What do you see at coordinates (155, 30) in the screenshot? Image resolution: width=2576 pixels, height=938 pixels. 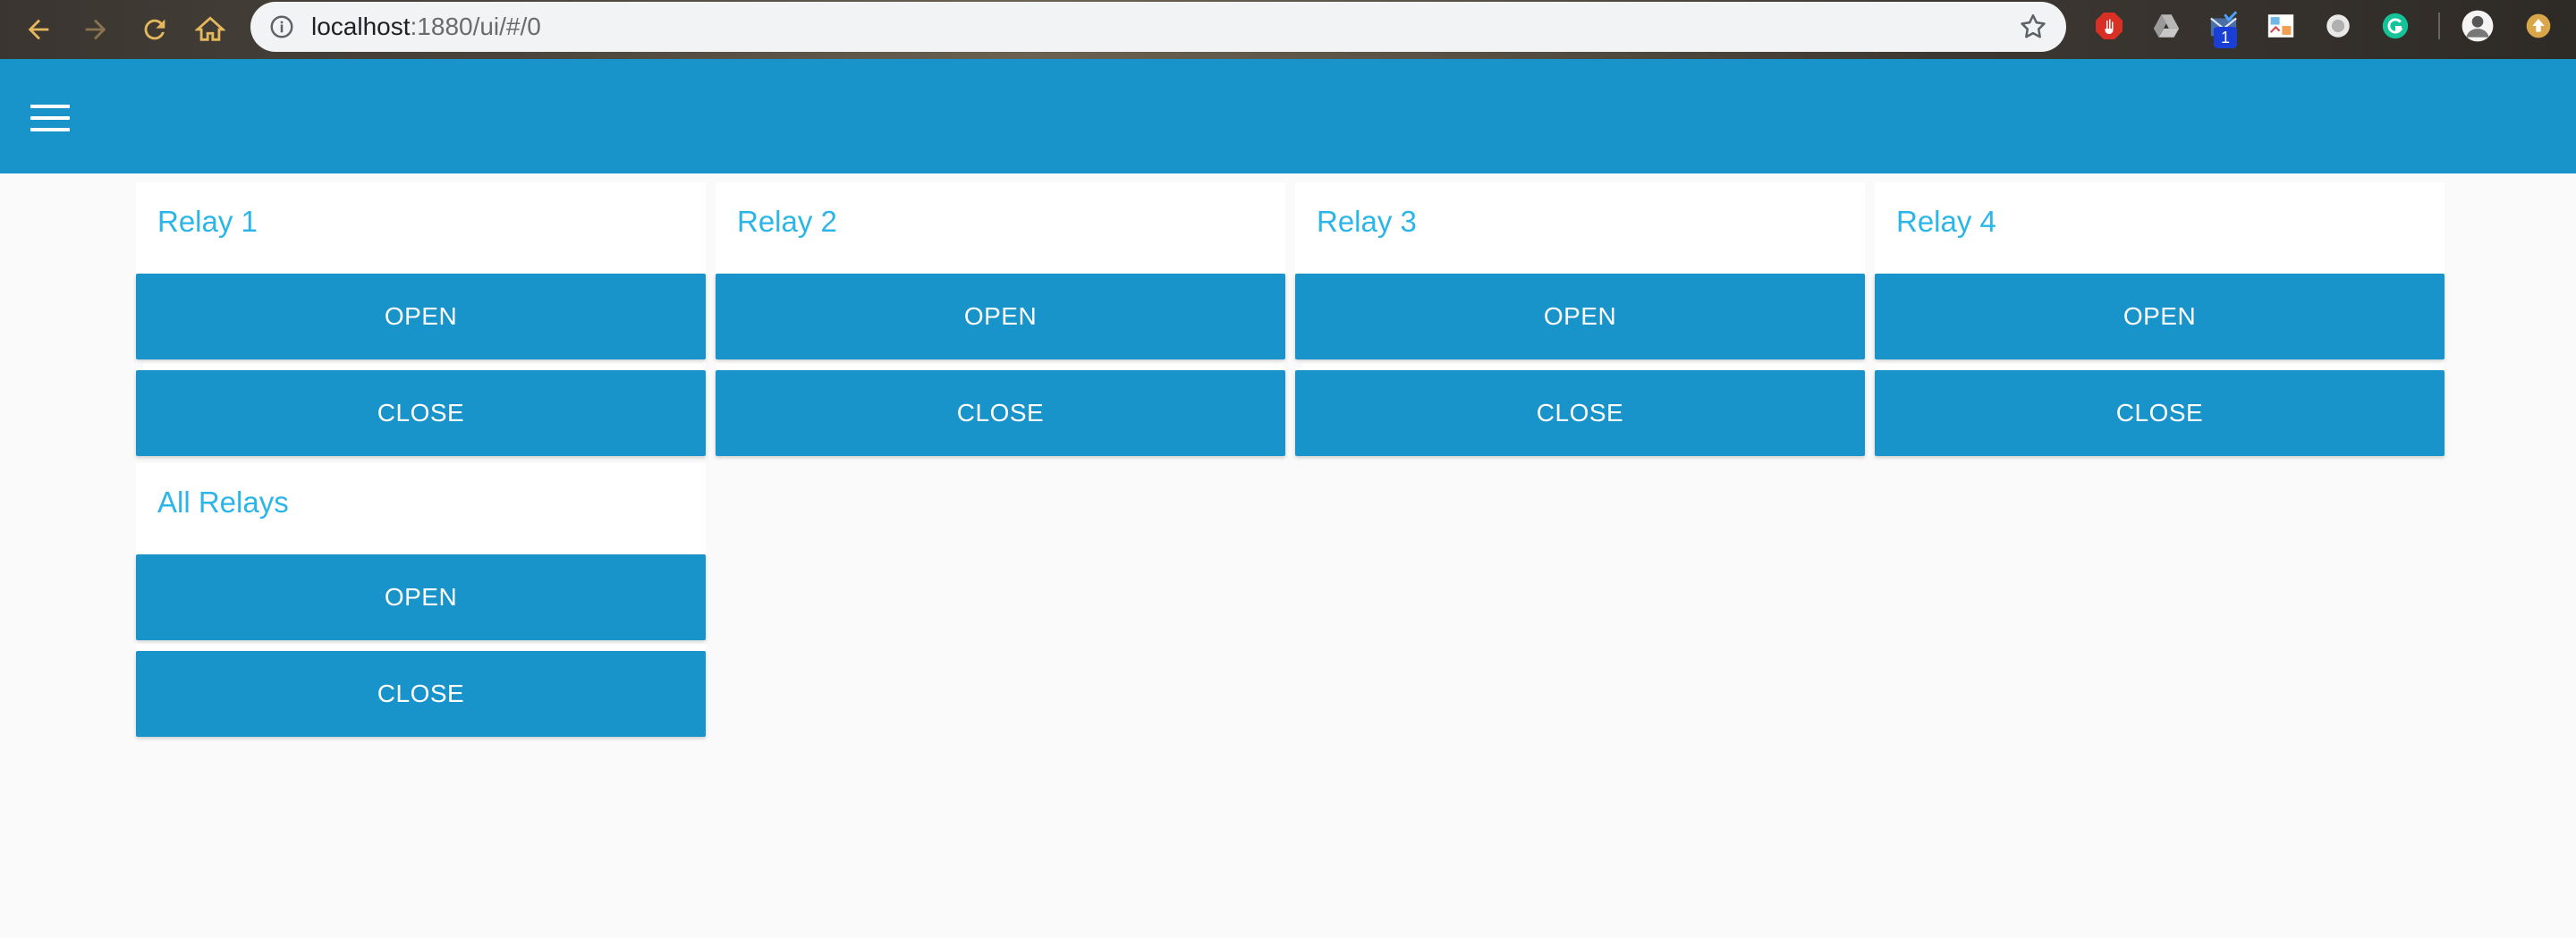 I see `reload-icon` at bounding box center [155, 30].